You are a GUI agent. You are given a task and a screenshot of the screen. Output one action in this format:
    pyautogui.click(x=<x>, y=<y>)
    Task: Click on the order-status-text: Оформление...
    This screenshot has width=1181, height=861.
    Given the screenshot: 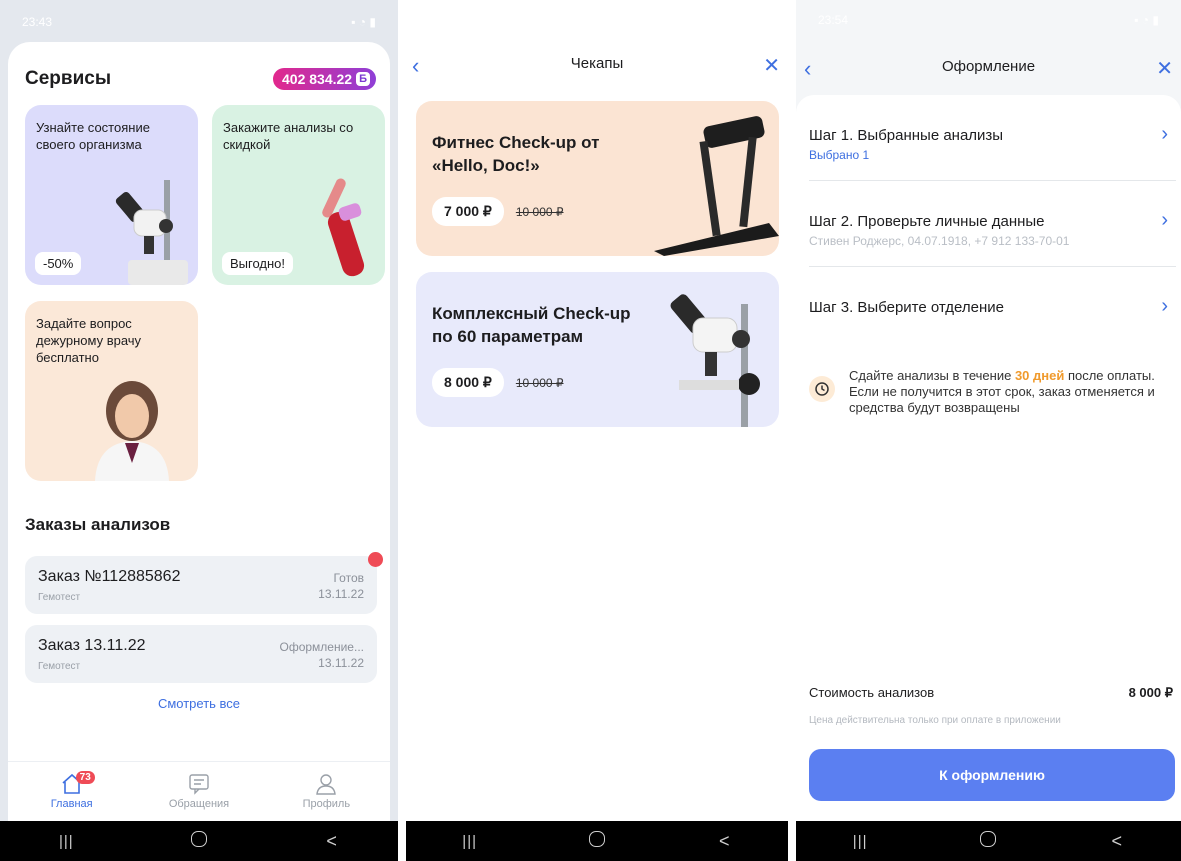 What is the action you would take?
    pyautogui.click(x=322, y=647)
    